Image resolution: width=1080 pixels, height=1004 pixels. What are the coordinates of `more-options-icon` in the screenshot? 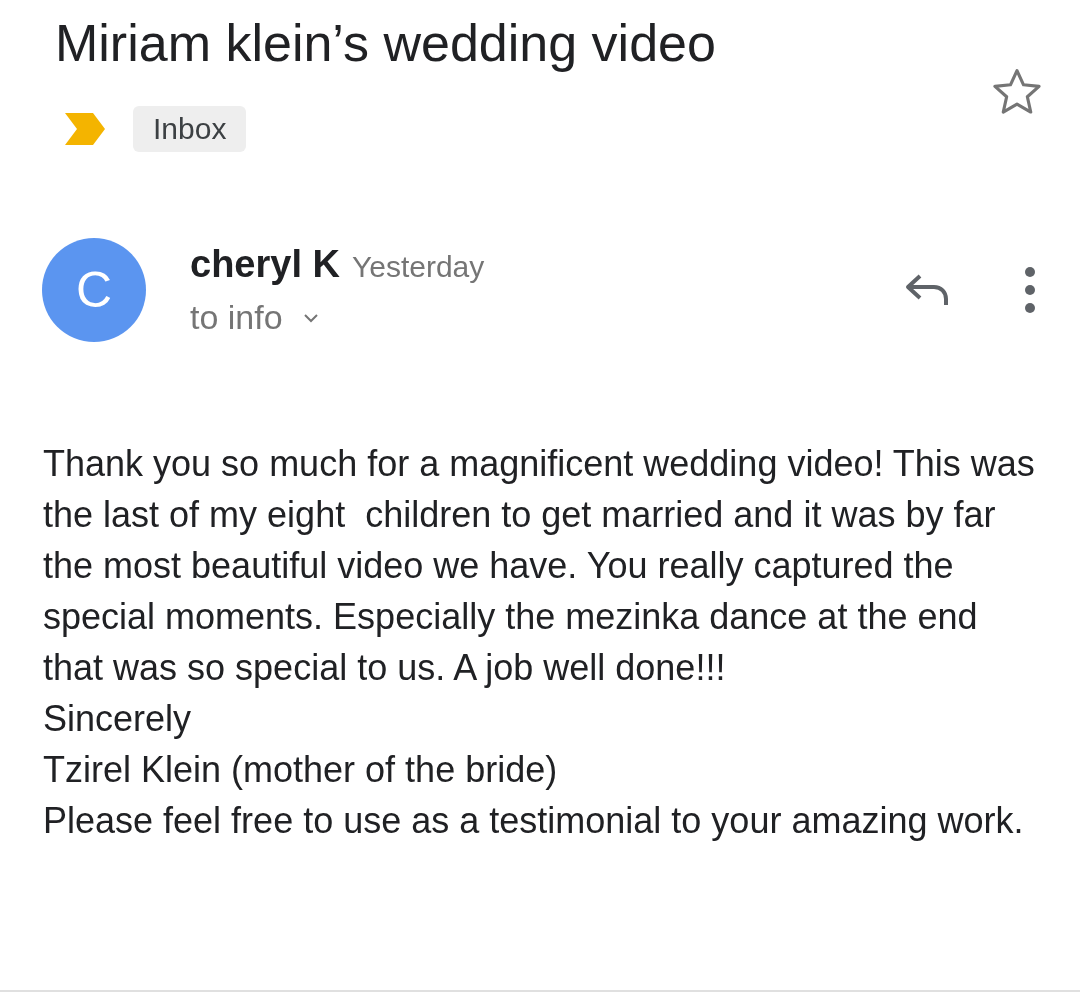 It's located at (1030, 290).